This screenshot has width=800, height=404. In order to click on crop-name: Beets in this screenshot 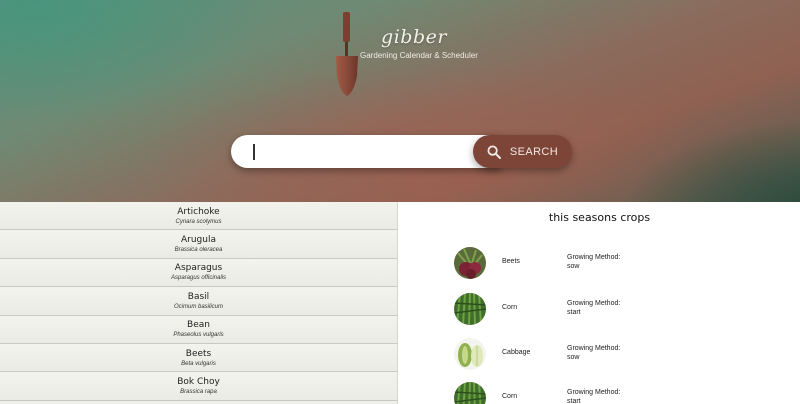, I will do `click(511, 261)`.